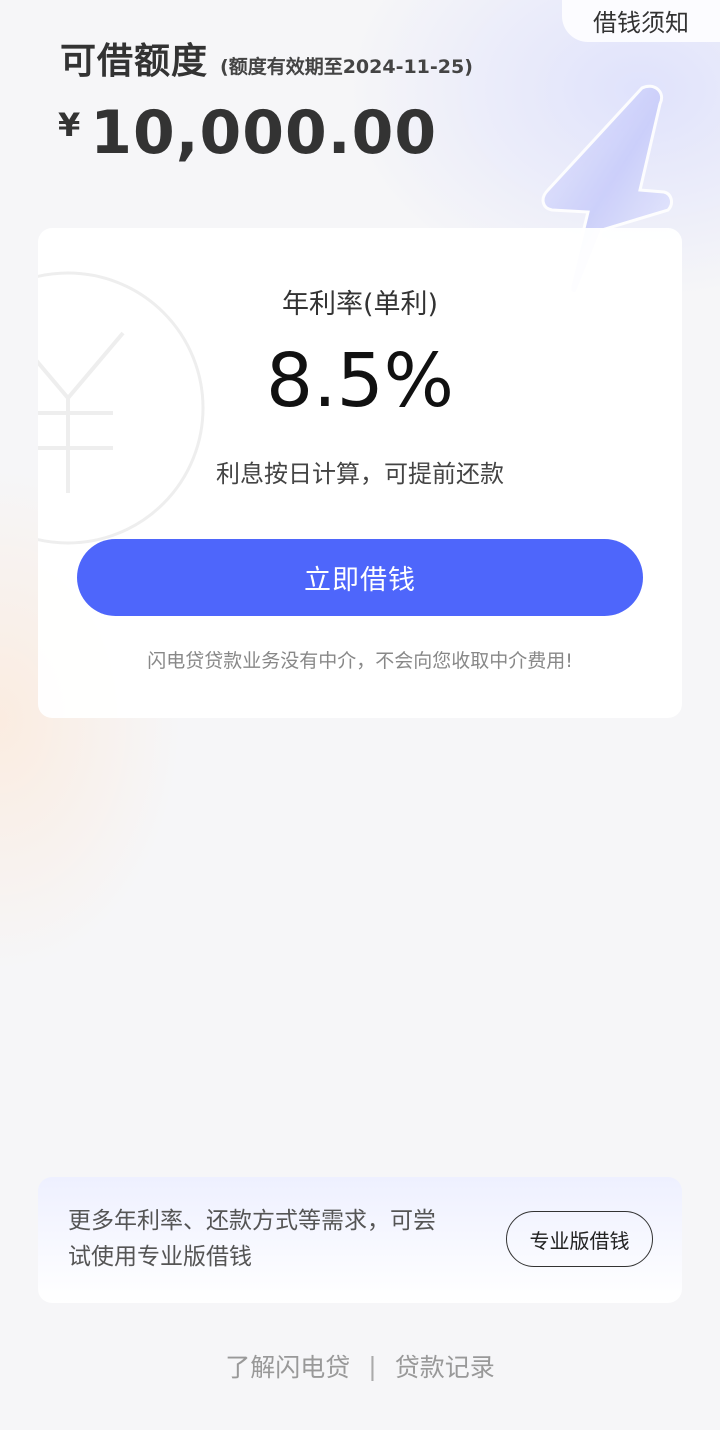 The image size is (720, 1430). I want to click on loan-notice-link: 借钱须知, so click(641, 21).